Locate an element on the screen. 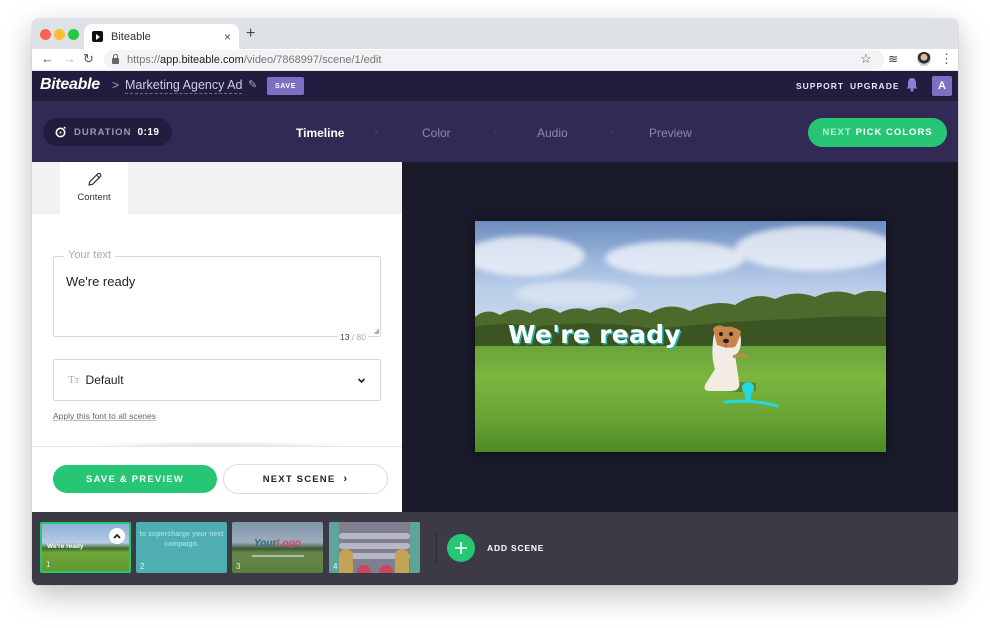  user-avatar-button: A is located at coordinates (942, 86).